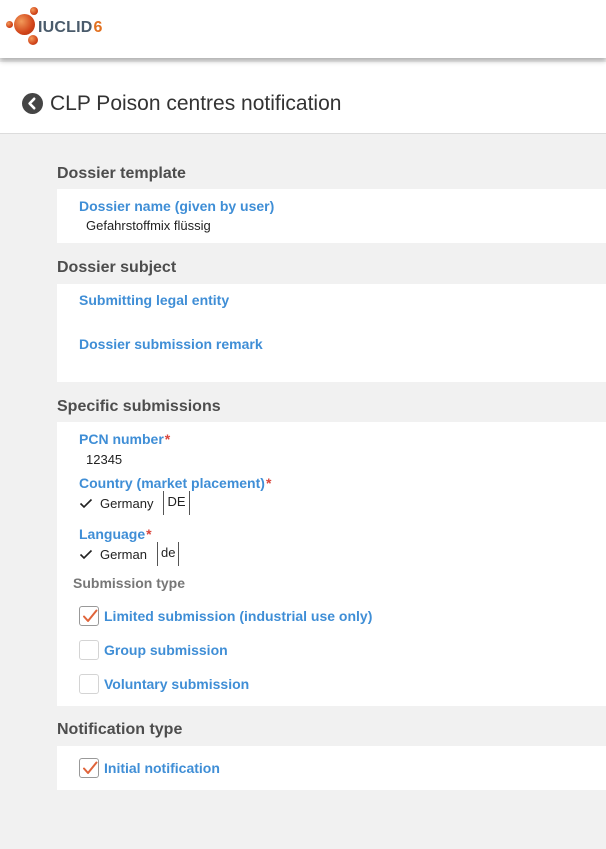 The height and width of the screenshot is (849, 606). I want to click on submission-type-label: Submission type, so click(129, 583).